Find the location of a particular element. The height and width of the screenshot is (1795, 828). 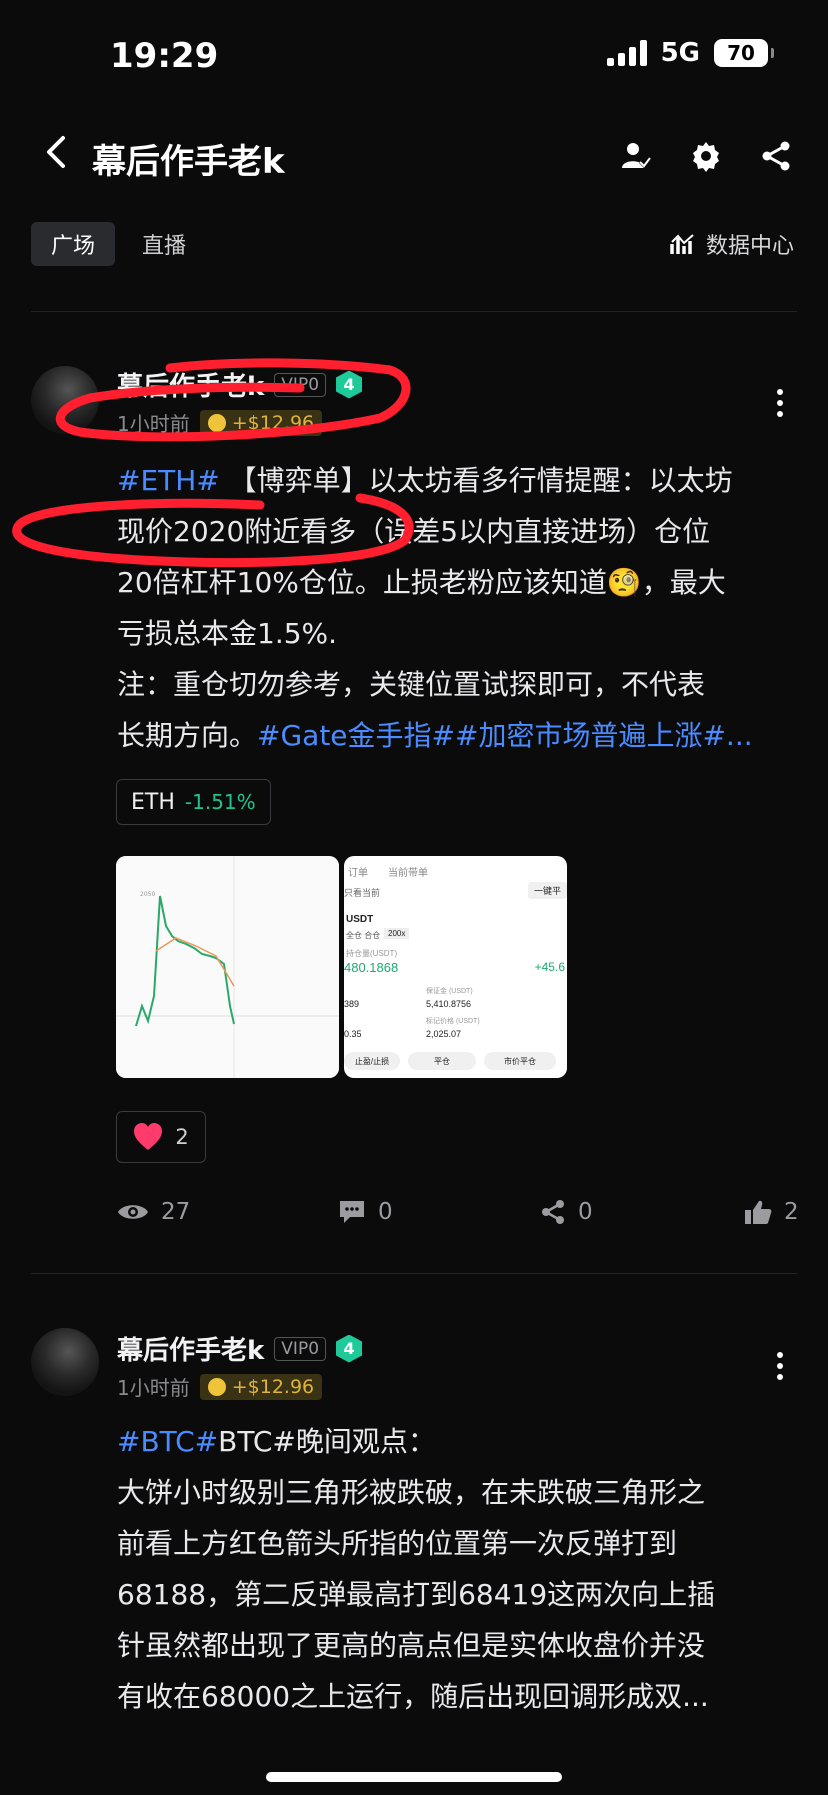

coin-symbol: ETH is located at coordinates (153, 802).